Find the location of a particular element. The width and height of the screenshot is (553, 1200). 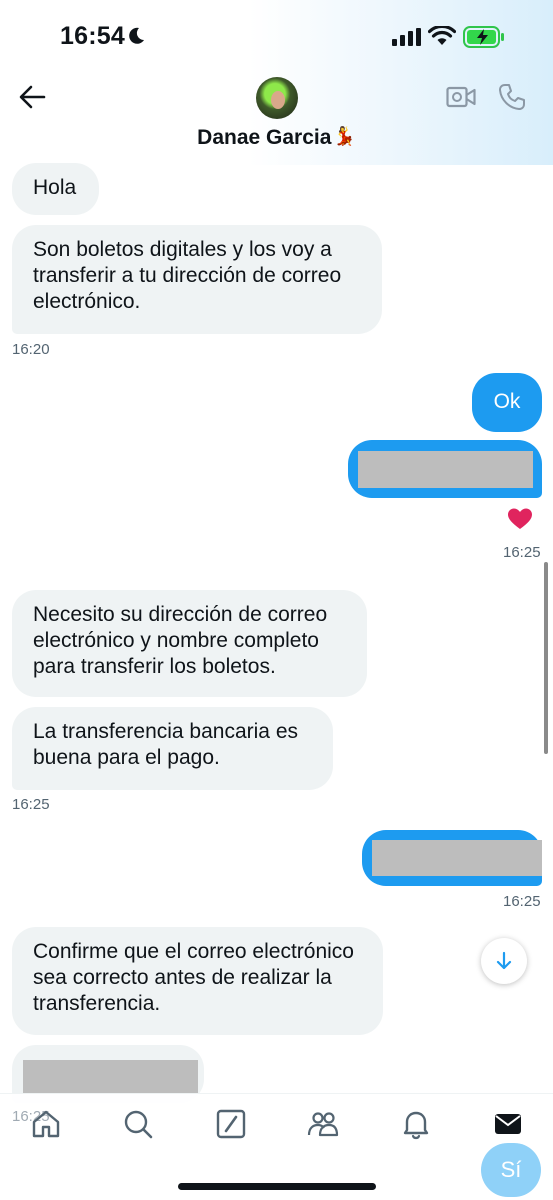

quick-reply-button: Sí is located at coordinates (511, 1170).